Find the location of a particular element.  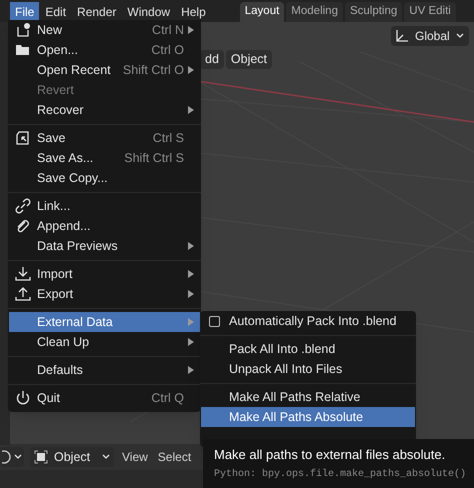

mode-dropdown: Object is located at coordinates (72, 457).